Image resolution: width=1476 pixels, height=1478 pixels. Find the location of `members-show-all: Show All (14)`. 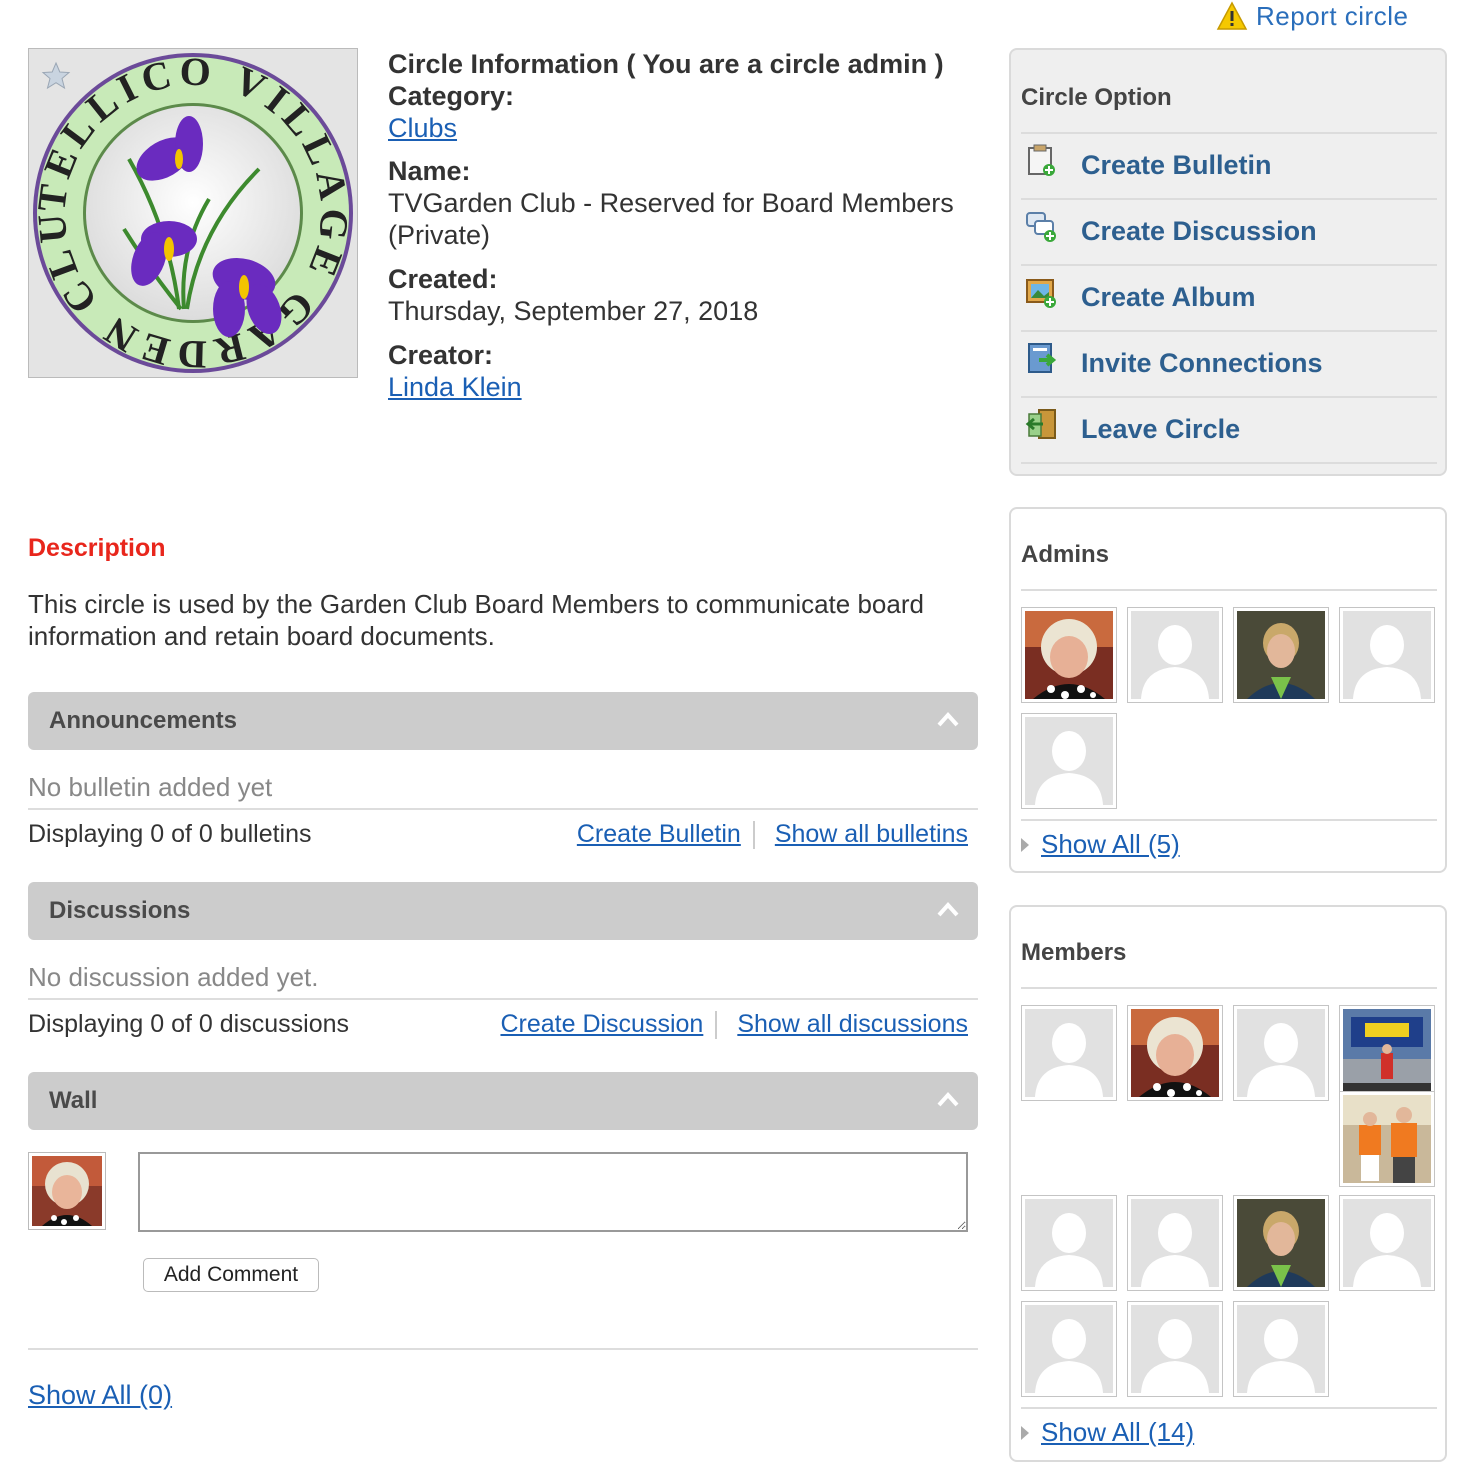

members-show-all: Show All (14) is located at coordinates (1107, 1432).